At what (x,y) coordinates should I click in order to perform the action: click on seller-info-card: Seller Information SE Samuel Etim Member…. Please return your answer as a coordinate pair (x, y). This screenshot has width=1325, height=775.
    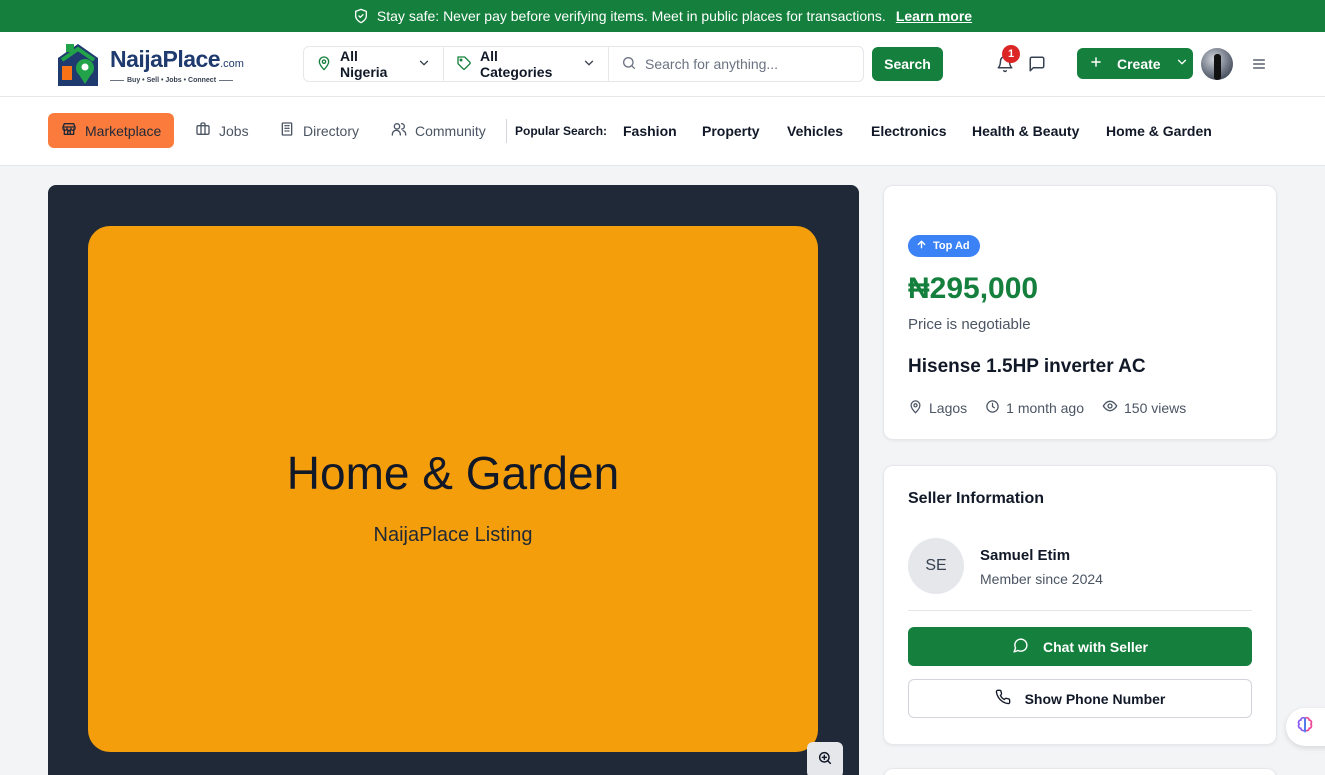
    Looking at the image, I should click on (1080, 605).